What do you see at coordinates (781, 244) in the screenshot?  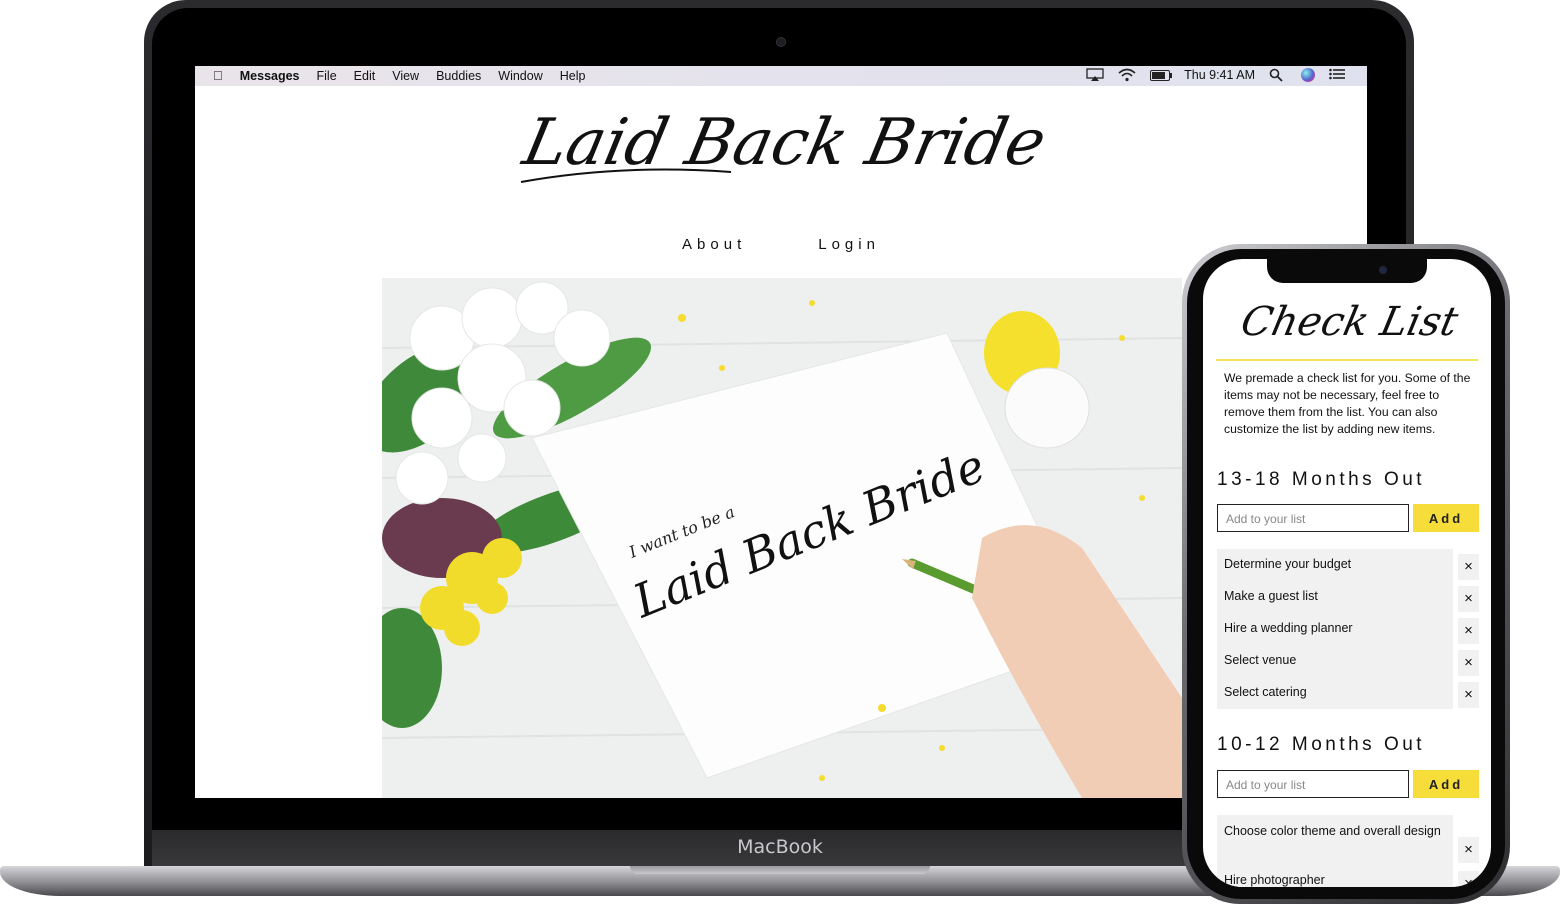 I see `site-nav: About Login` at bounding box center [781, 244].